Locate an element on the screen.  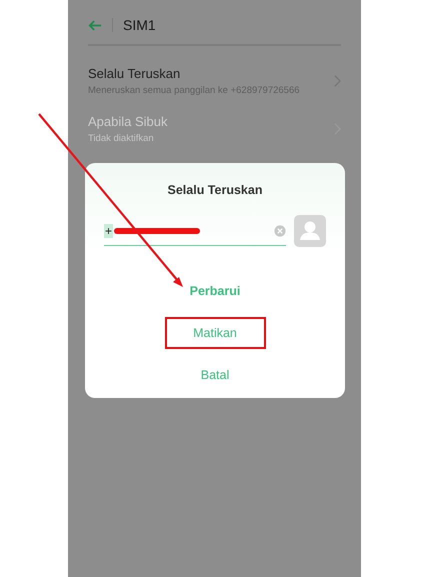
phone-number-field: + is located at coordinates (195, 231).